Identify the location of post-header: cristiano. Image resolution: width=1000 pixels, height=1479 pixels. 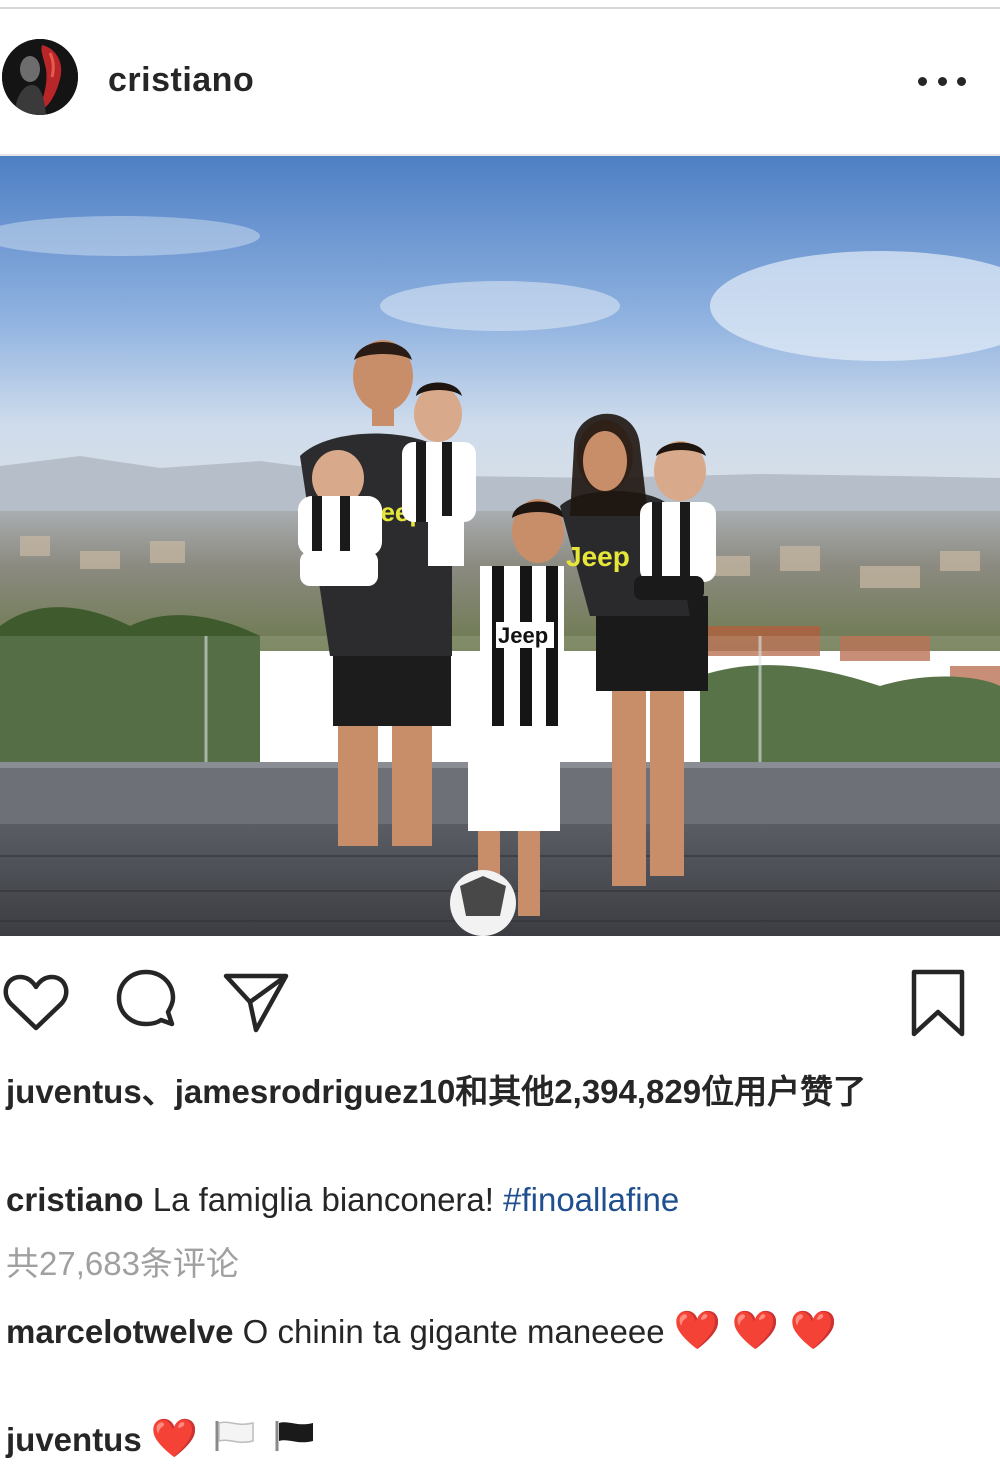
(500, 82).